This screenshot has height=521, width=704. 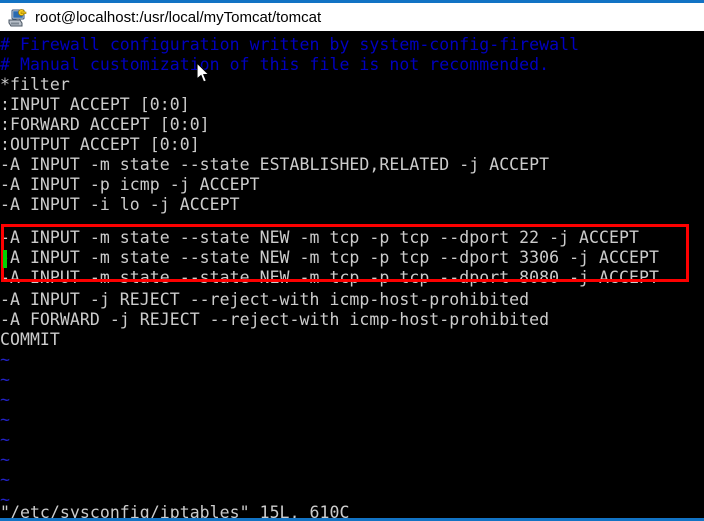 What do you see at coordinates (5, 419) in the screenshot?
I see `editor-tilde-line-4: ~` at bounding box center [5, 419].